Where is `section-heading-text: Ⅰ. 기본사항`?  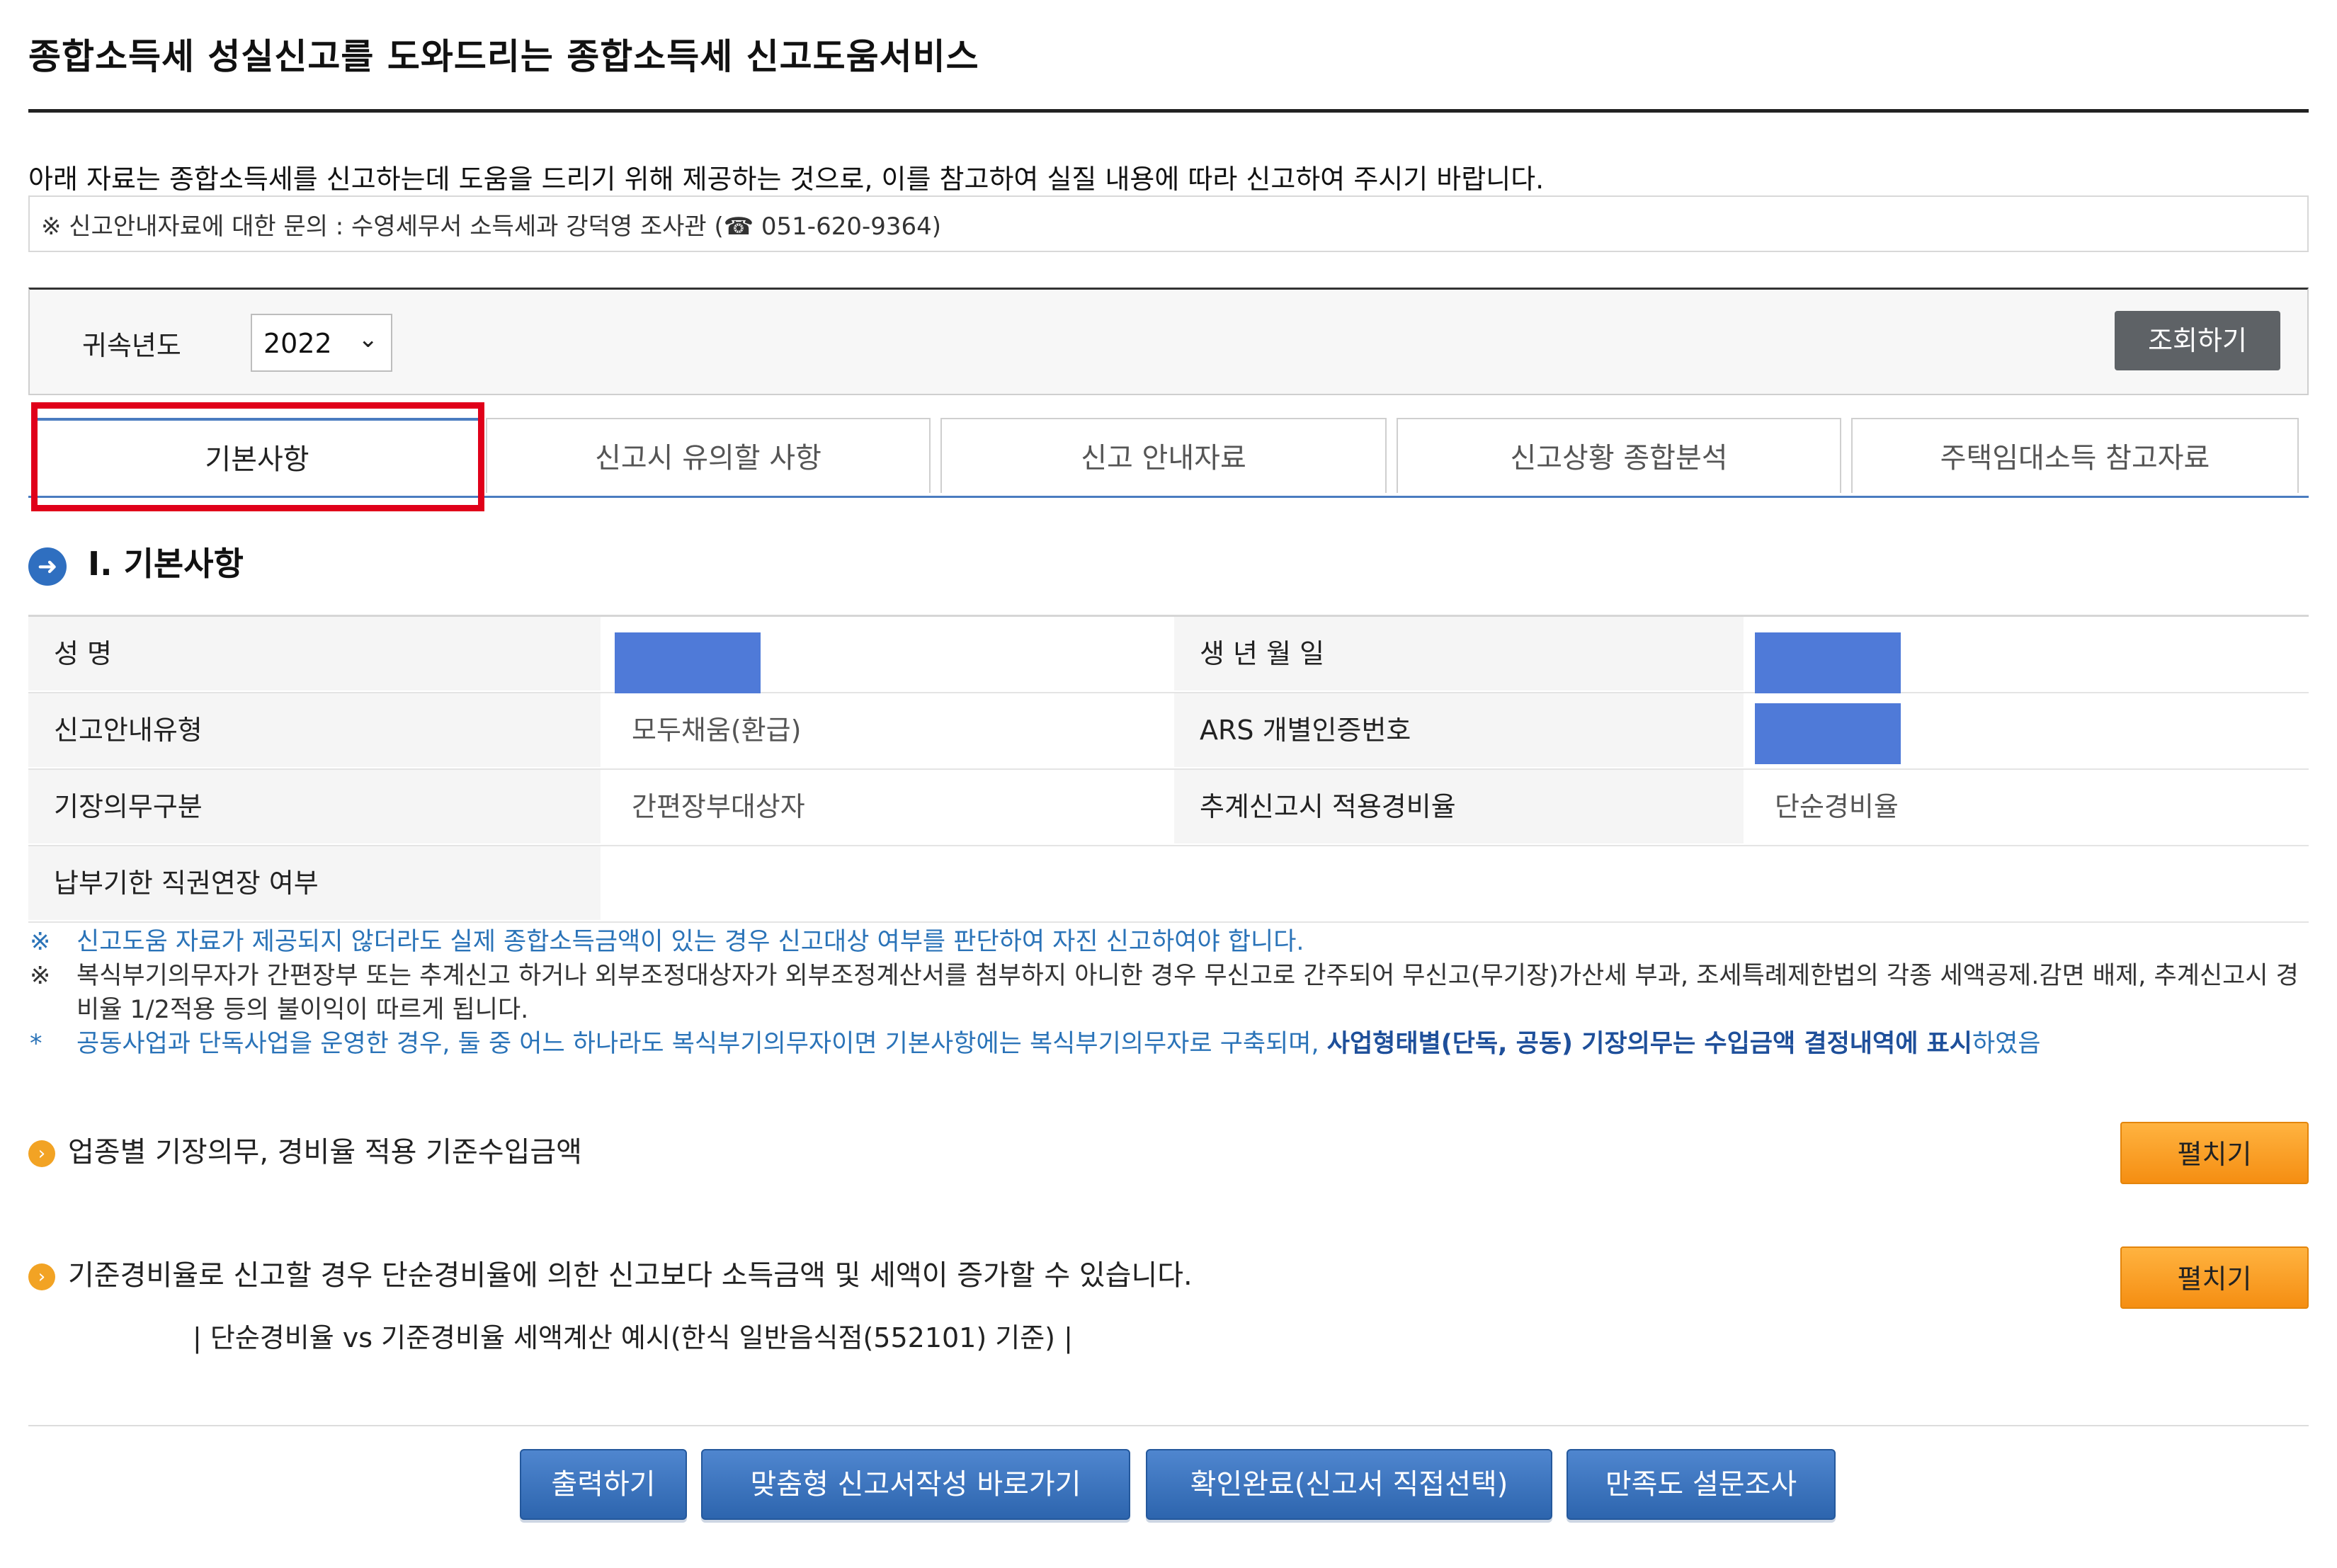 section-heading-text: Ⅰ. 기본사항 is located at coordinates (166, 564).